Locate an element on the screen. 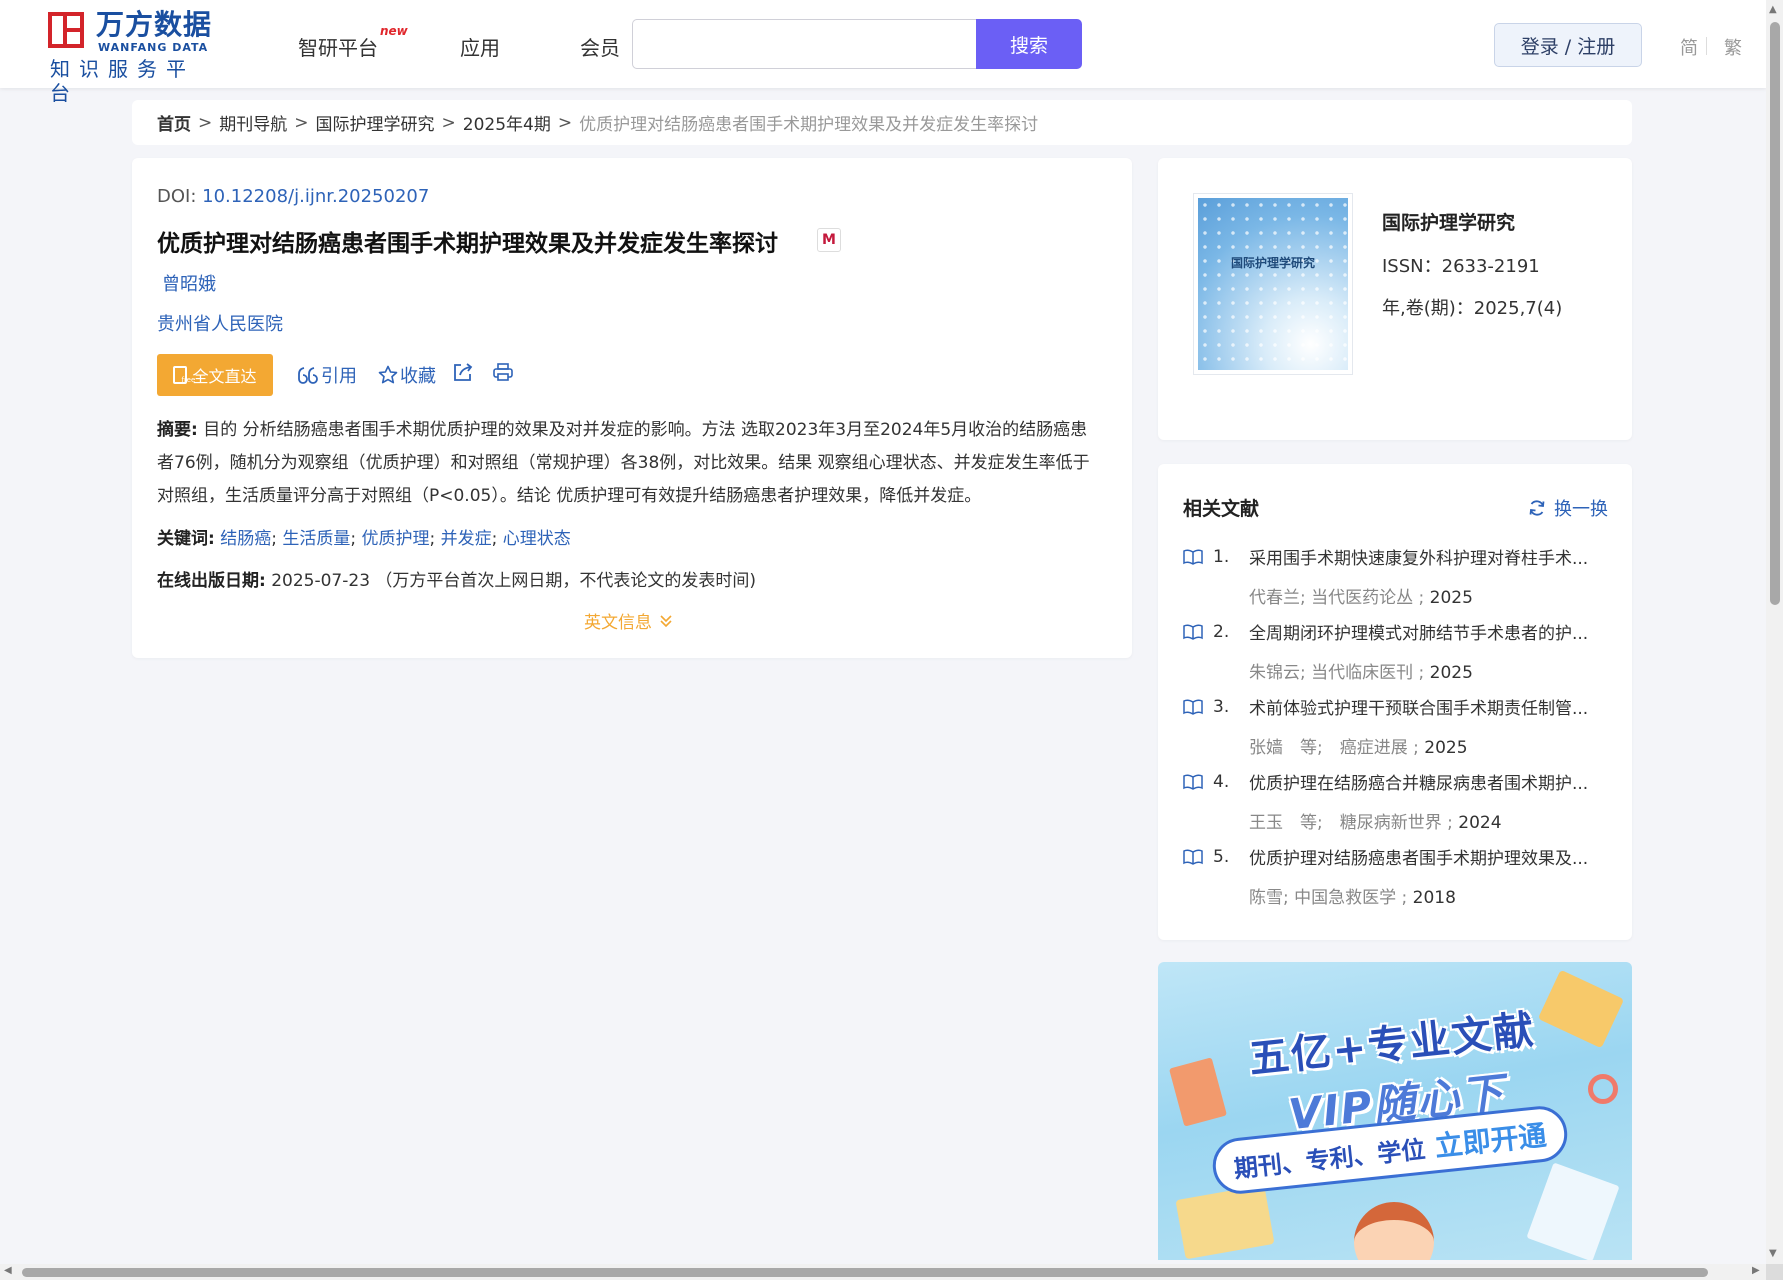 The height and width of the screenshot is (1280, 1783). print-button is located at coordinates (503, 372).